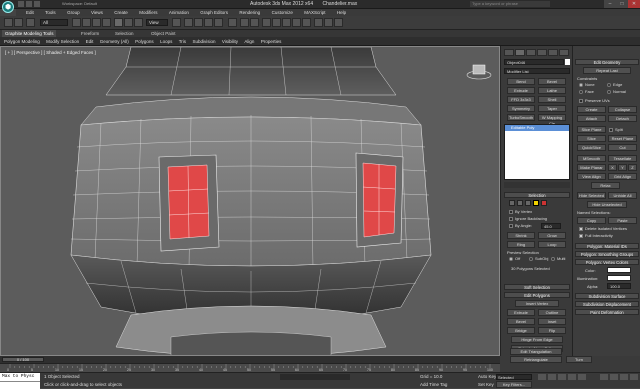 This screenshot has height=389, width=640. What do you see at coordinates (198, 22) in the screenshot?
I see `angle-snap-icon` at bounding box center [198, 22].